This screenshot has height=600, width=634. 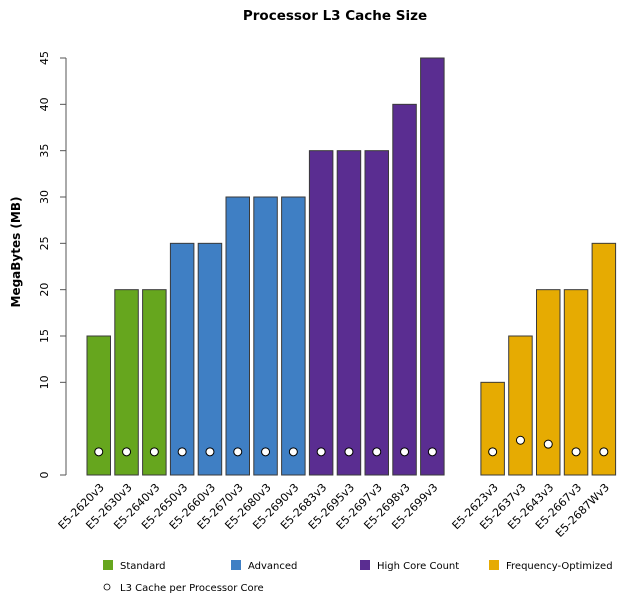 I want to click on legend-label: Standard, so click(x=143, y=566).